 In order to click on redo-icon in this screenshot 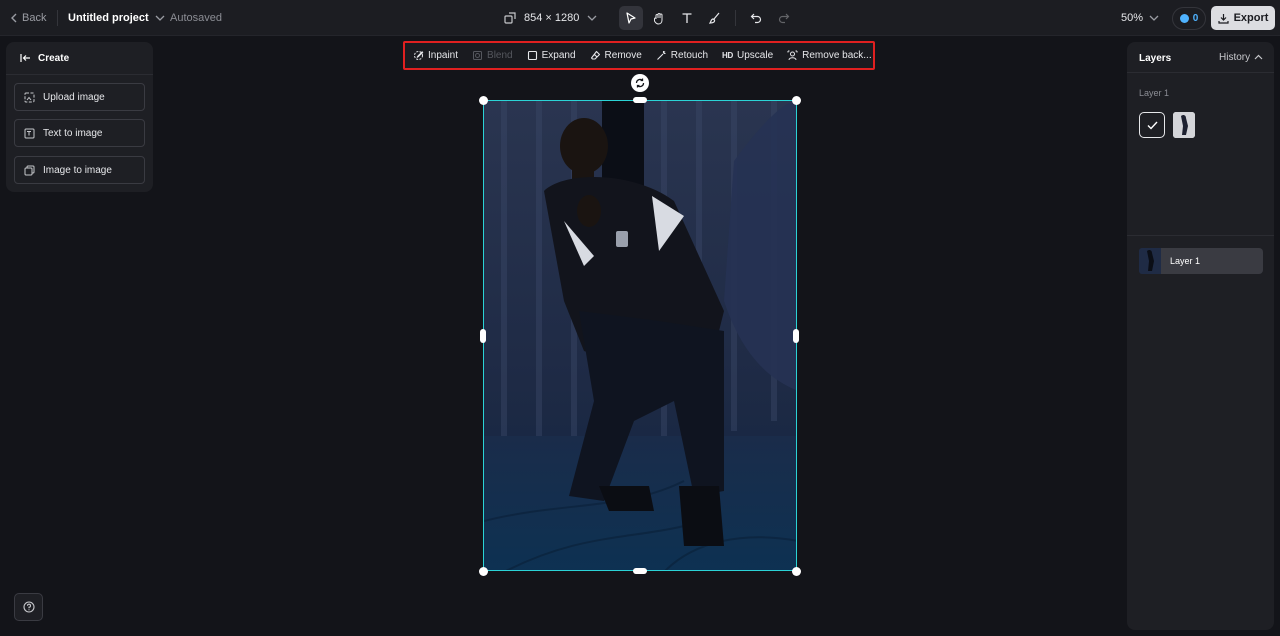, I will do `click(784, 18)`.